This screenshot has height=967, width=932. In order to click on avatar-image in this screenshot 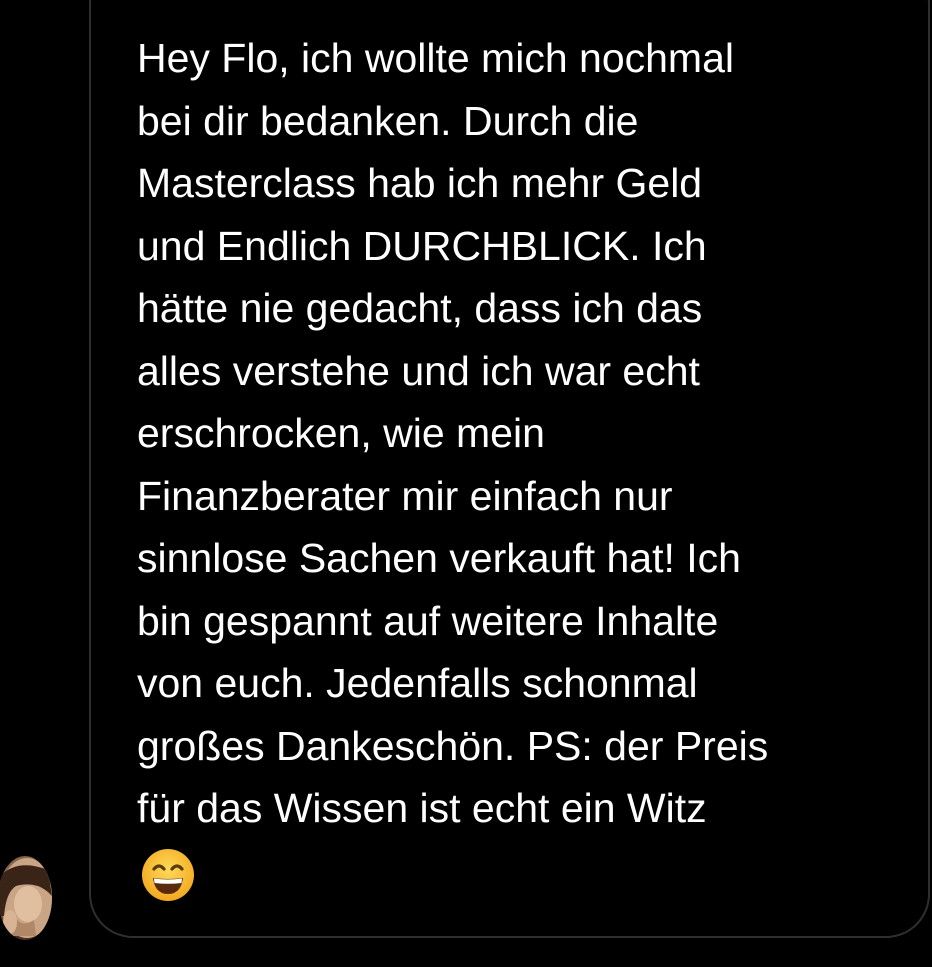, I will do `click(26, 898)`.